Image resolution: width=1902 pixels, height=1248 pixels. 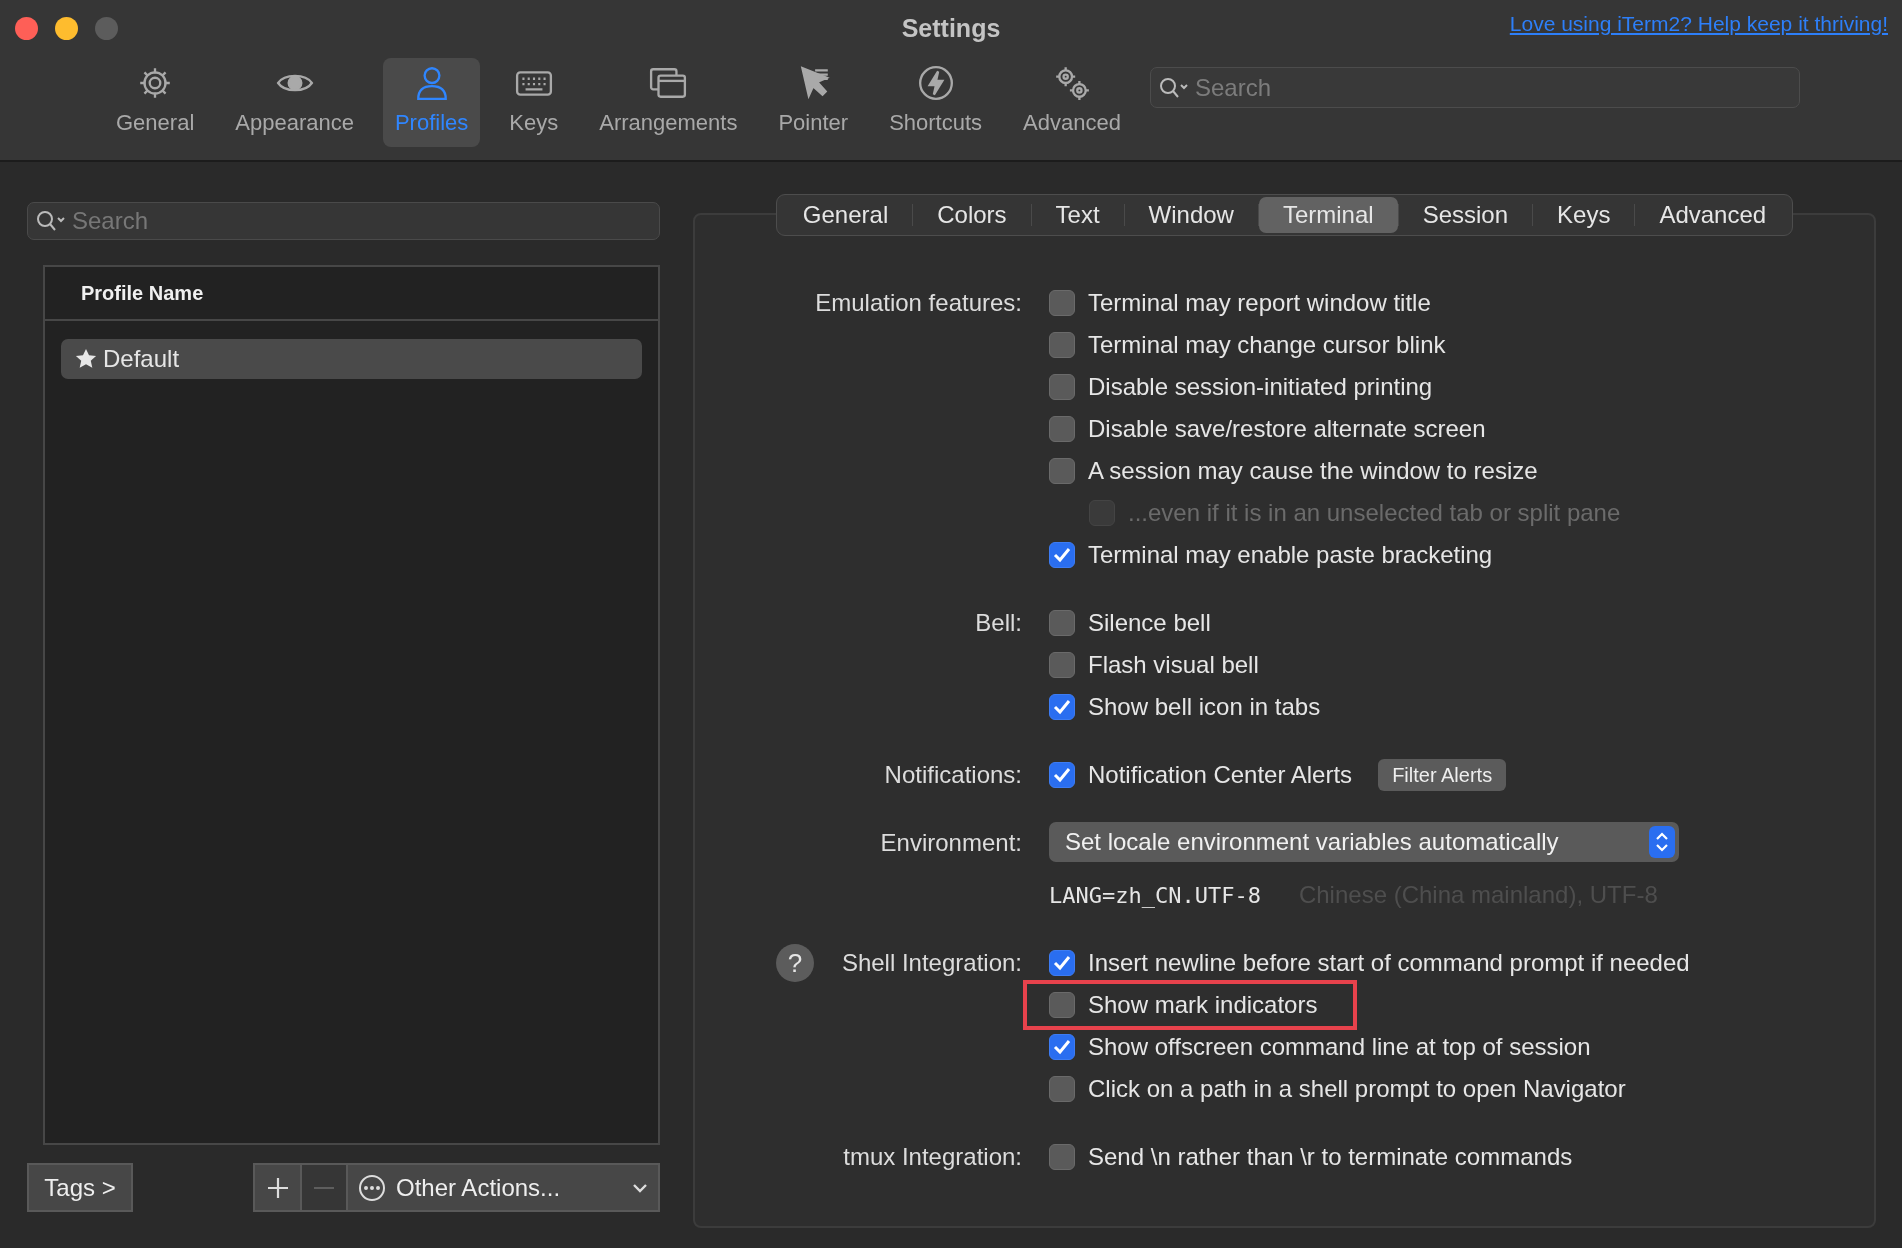 What do you see at coordinates (351, 359) in the screenshot?
I see `profile-row: Default` at bounding box center [351, 359].